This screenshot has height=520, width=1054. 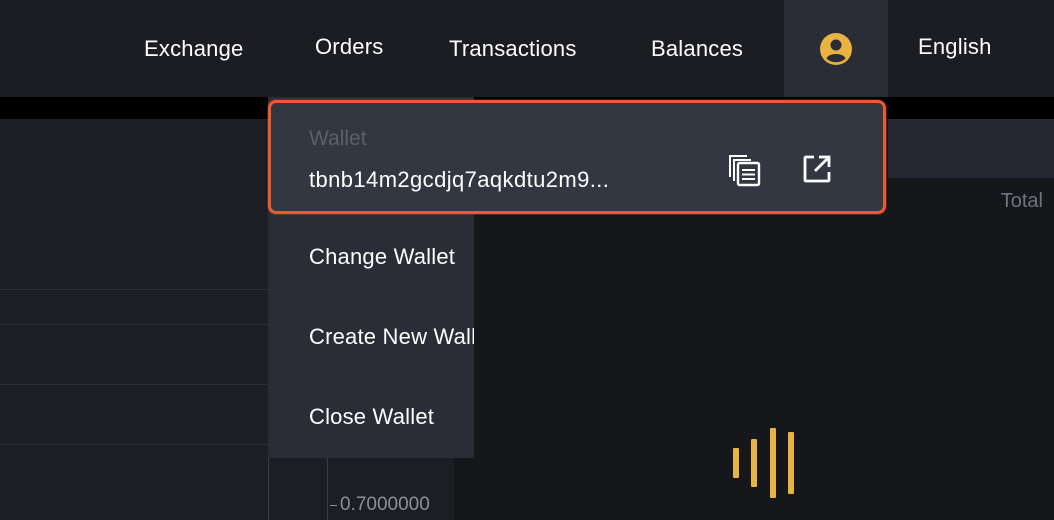 What do you see at coordinates (971, 148) in the screenshot?
I see `panel-header` at bounding box center [971, 148].